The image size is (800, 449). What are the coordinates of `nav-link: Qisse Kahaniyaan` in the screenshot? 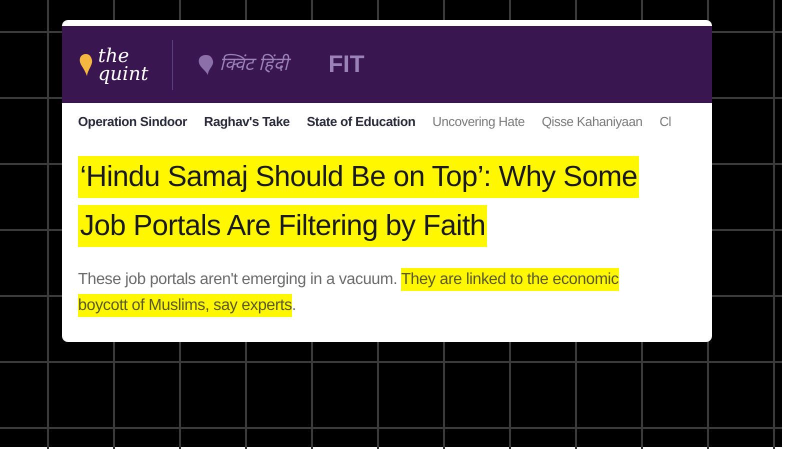 It's located at (592, 122).